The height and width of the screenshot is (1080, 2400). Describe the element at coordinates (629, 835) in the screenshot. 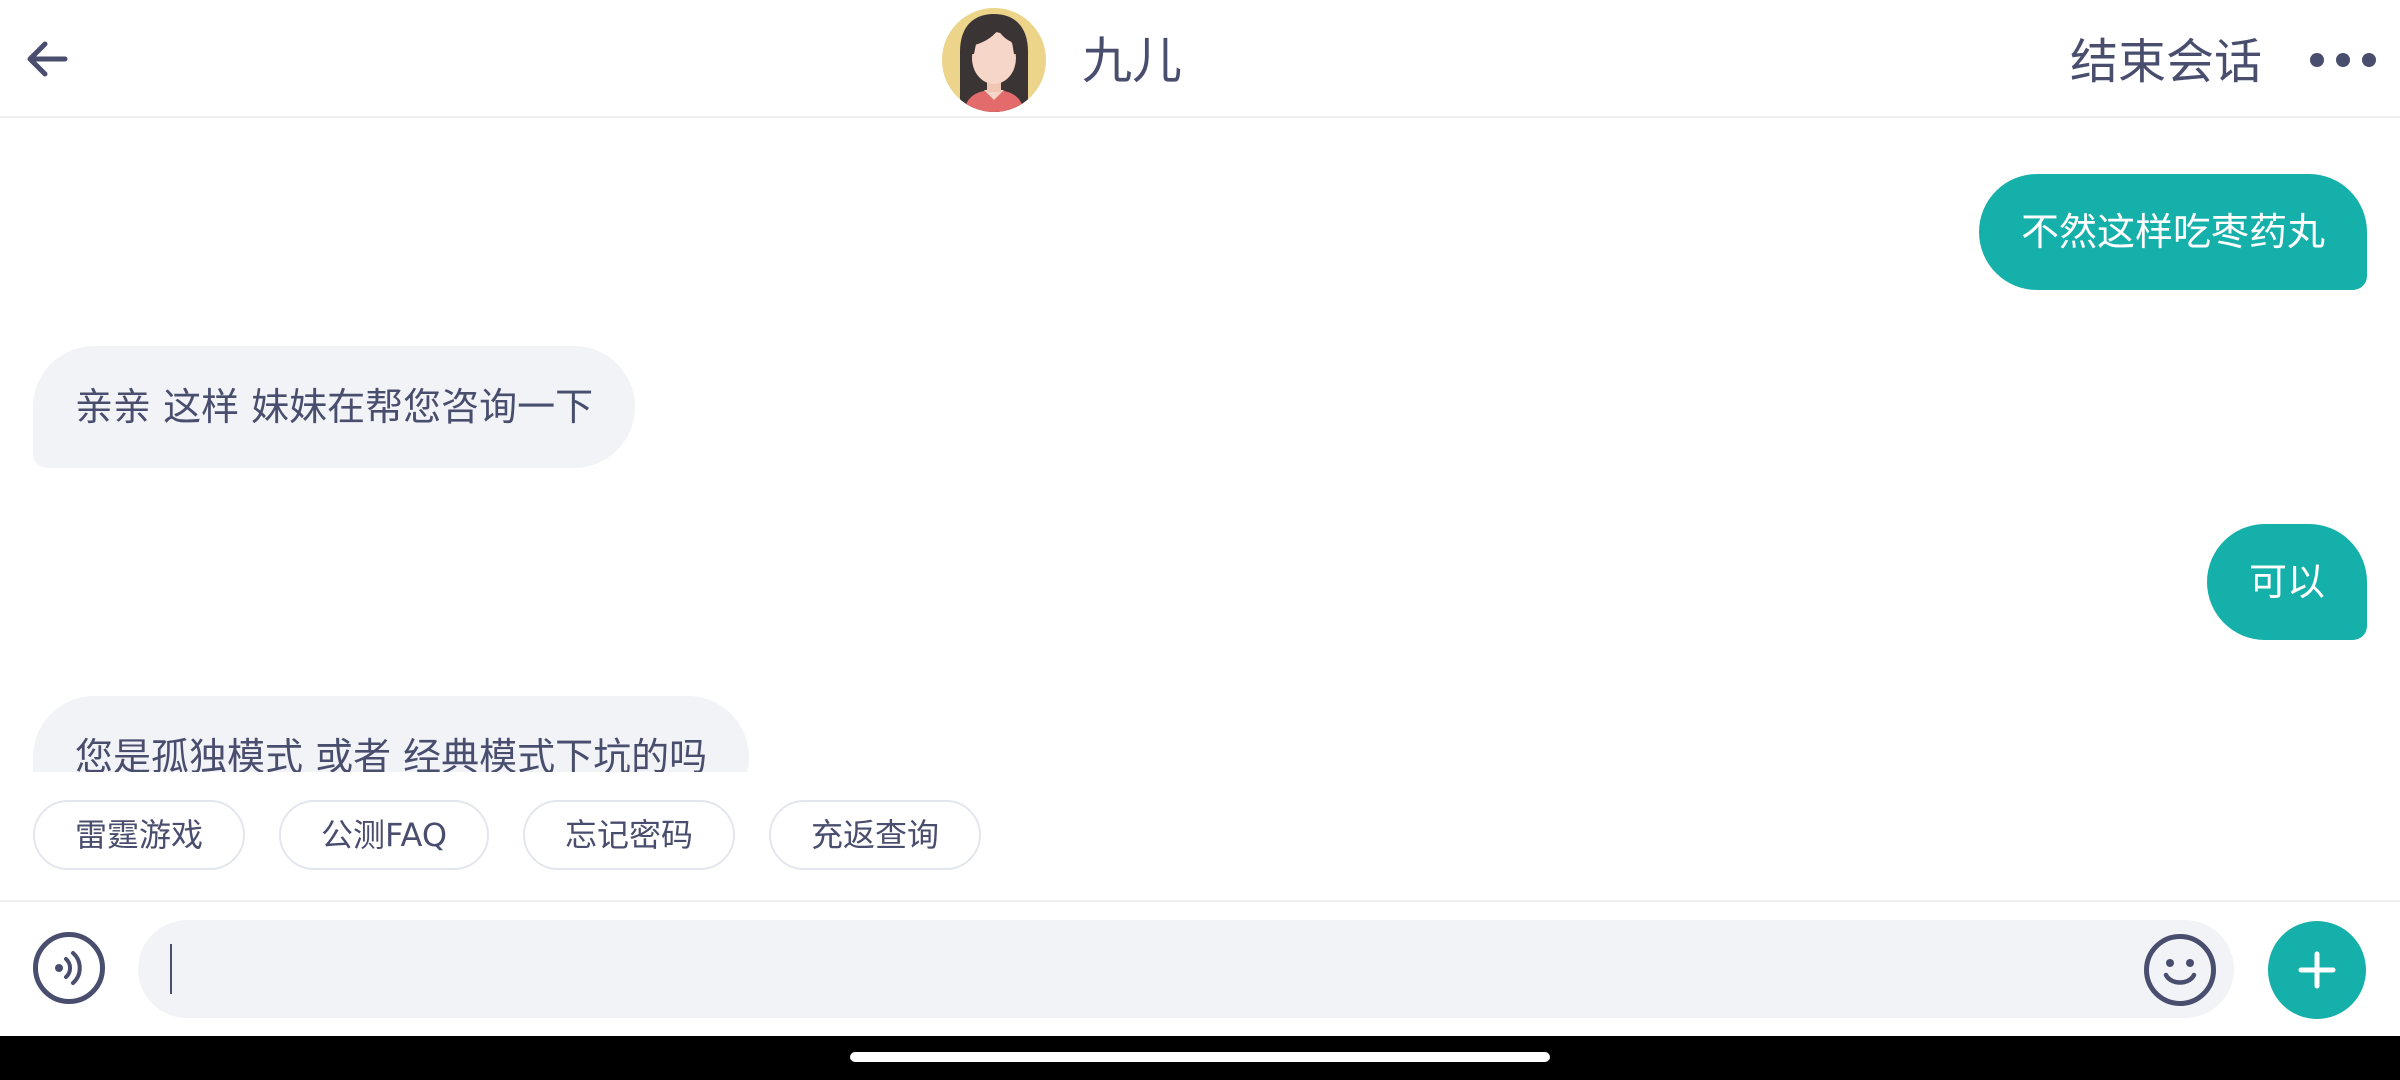

I see `quick-reply-chip: 忘记密码` at that location.